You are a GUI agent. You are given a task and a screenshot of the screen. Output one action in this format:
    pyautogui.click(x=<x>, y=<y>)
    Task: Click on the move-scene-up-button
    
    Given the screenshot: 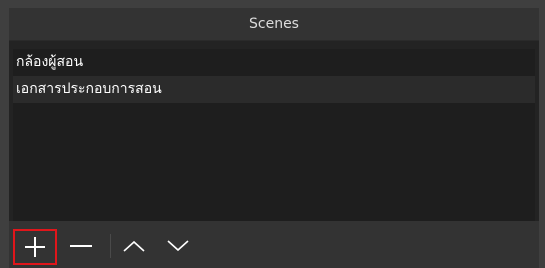 What is the action you would take?
    pyautogui.click(x=134, y=246)
    